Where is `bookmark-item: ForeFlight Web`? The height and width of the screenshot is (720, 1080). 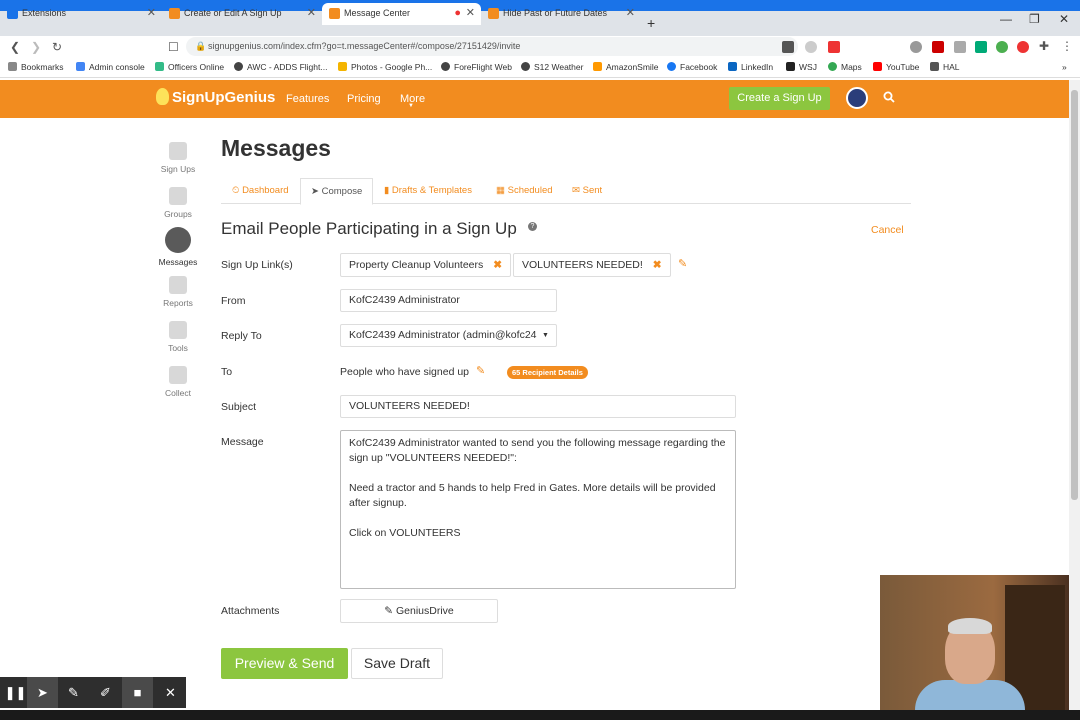
bookmark-item: ForeFlight Web is located at coordinates (476, 67).